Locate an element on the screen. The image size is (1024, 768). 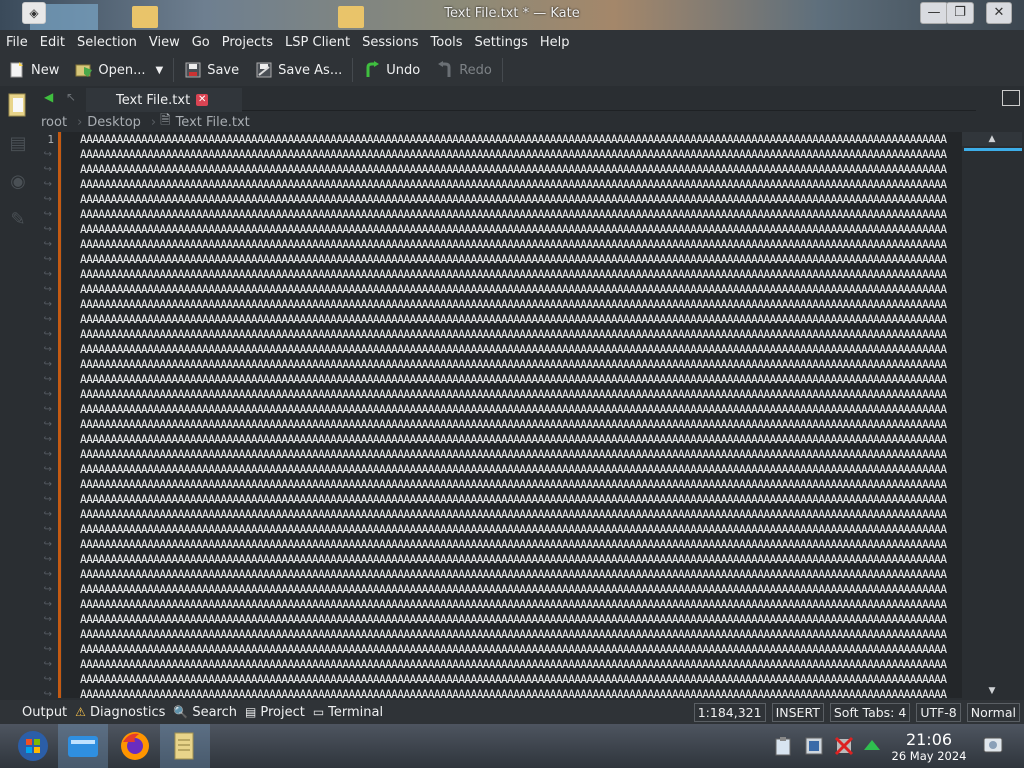
window-titlebar: ◈ Text File.txt * — Kate — ❐ ✕ is located at coordinates (512, 15).